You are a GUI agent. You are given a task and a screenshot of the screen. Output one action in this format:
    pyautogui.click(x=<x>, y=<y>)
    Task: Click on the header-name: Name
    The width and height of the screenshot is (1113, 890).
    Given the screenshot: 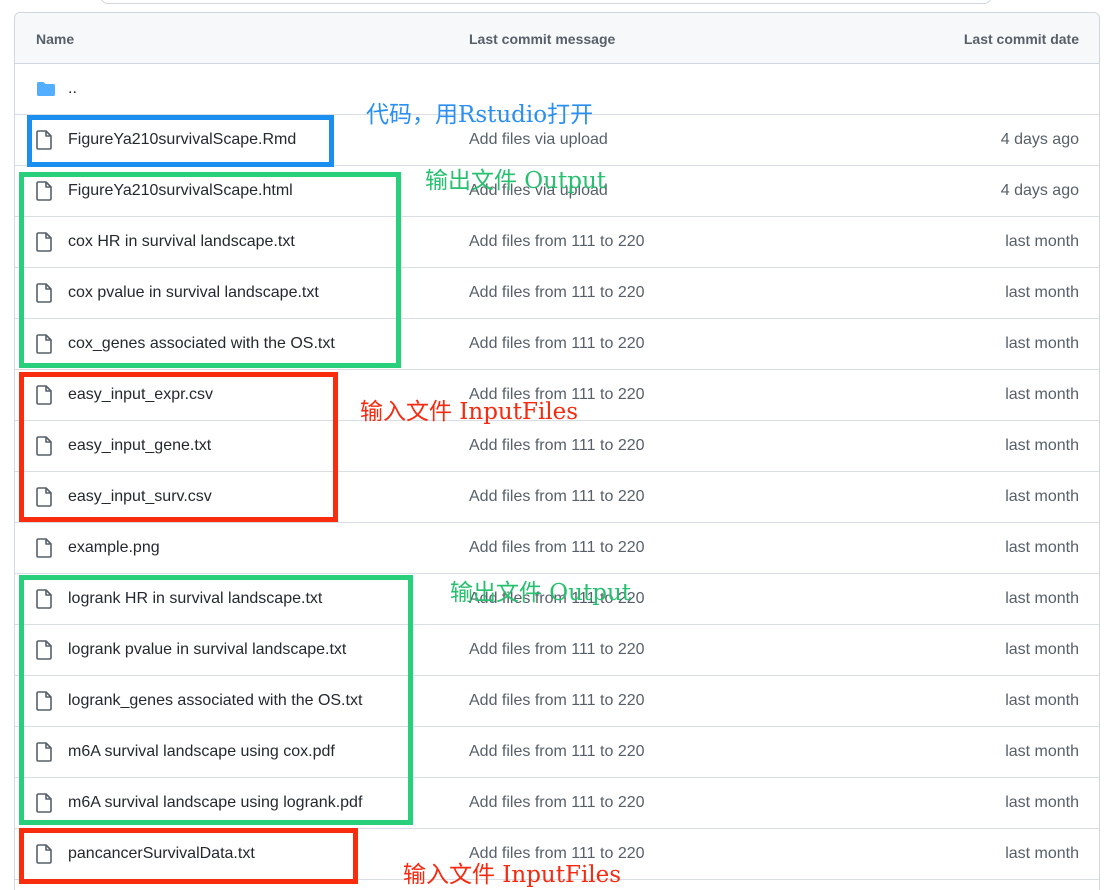 What is the action you would take?
    pyautogui.click(x=55, y=39)
    